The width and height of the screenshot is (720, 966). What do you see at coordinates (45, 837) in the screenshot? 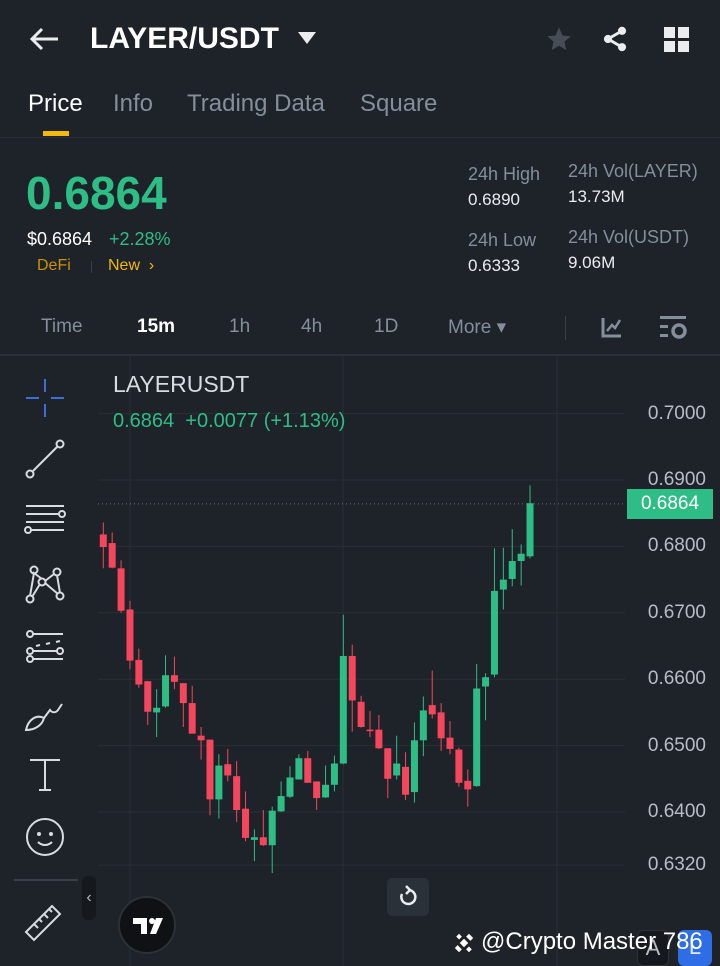
I see `emoji-icon` at bounding box center [45, 837].